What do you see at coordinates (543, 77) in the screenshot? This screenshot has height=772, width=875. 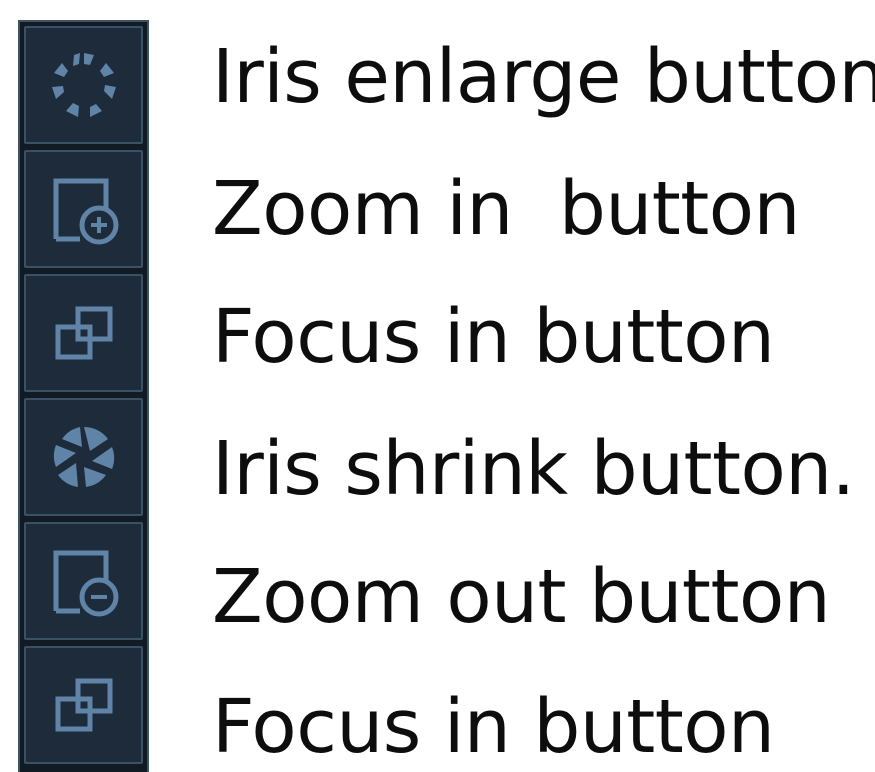 I see `iris-enlarge-label: Iris enlarge button` at bounding box center [543, 77].